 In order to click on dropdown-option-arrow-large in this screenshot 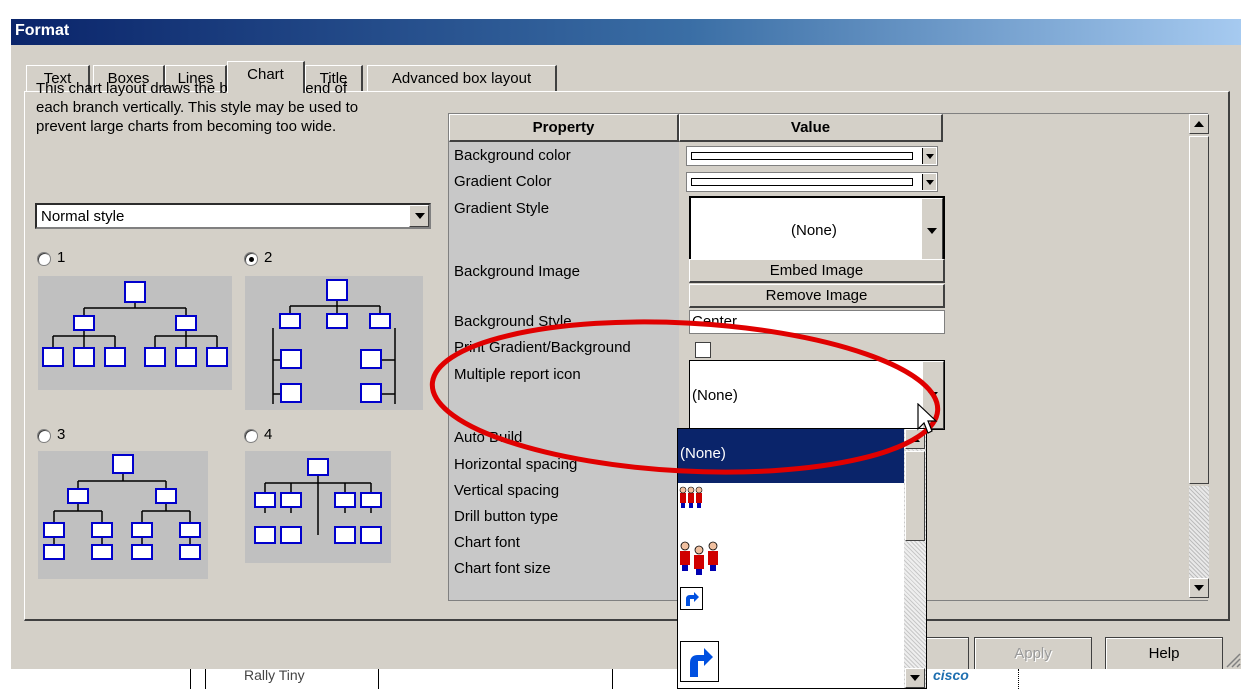, I will do `click(791, 664)`.